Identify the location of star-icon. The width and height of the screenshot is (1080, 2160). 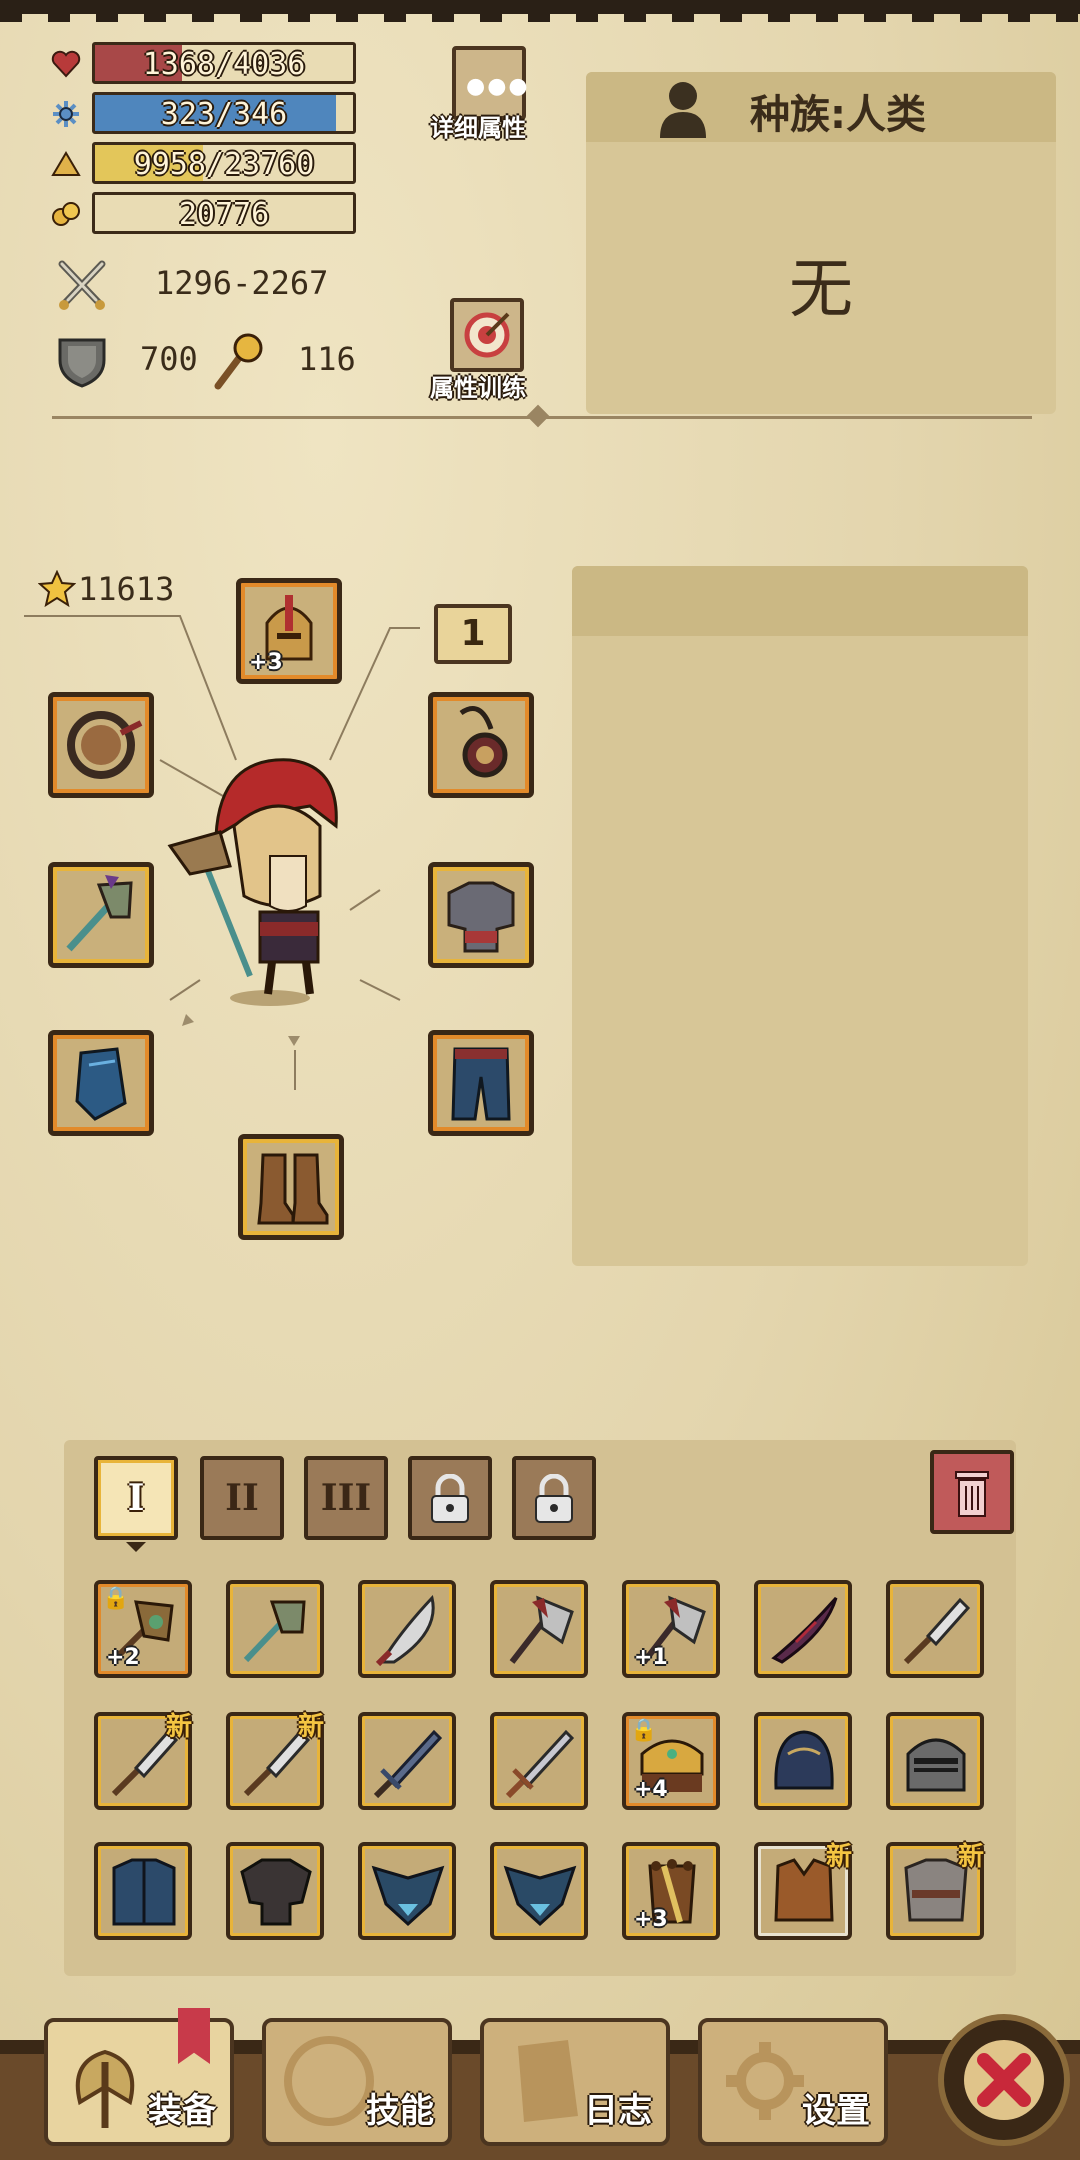
(57, 589).